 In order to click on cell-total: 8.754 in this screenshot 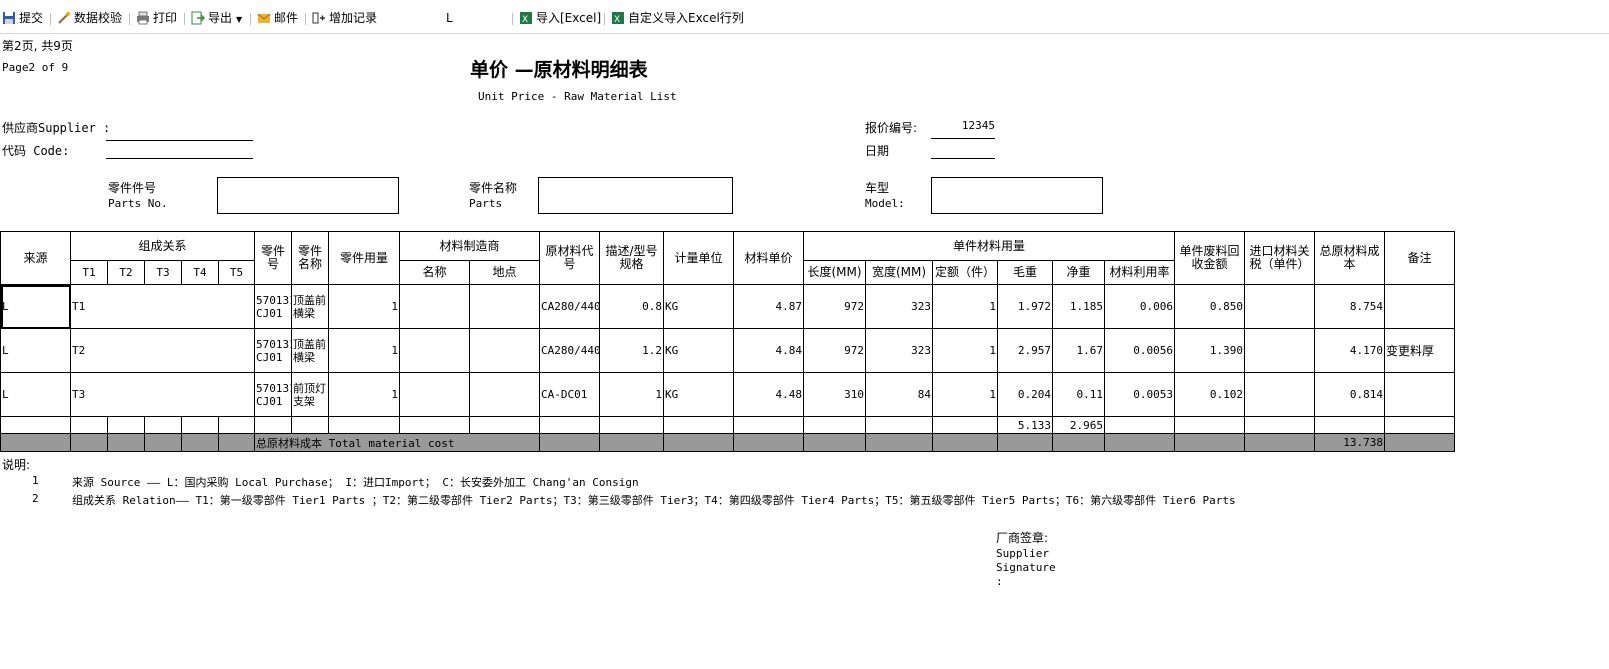, I will do `click(1350, 306)`.